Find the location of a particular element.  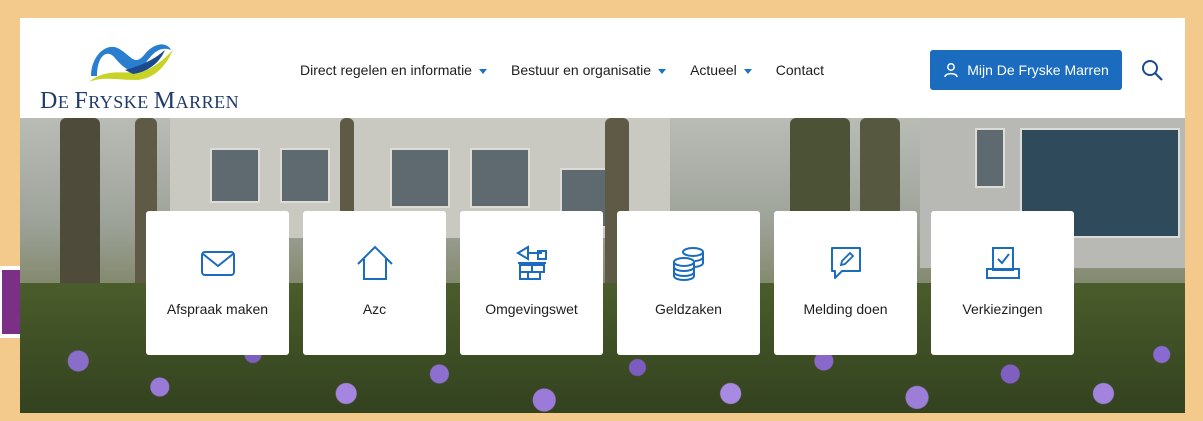

my-account-button: Mijn De Fryske Marren is located at coordinates (1026, 70).